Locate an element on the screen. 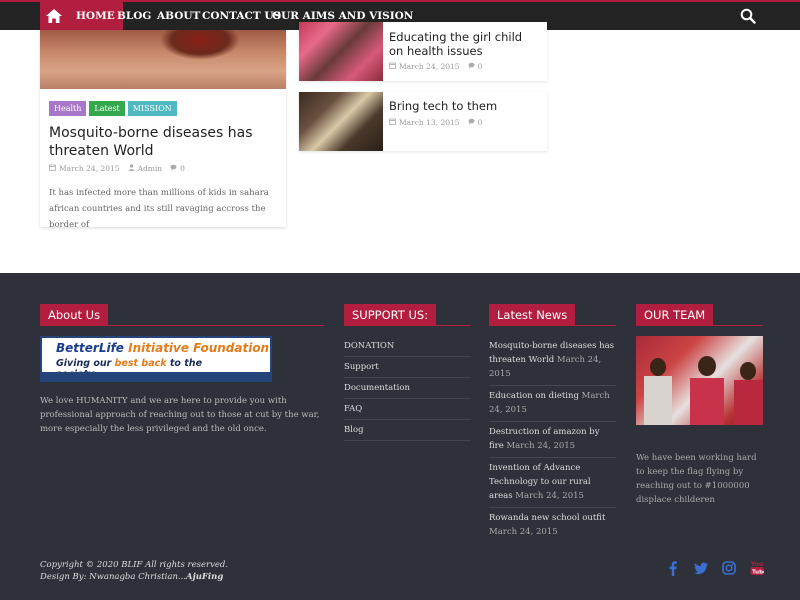 Image resolution: width=800 pixels, height=600 pixels. side-post-card: Bring tech to them March 13, 2015 0 is located at coordinates (423, 121).